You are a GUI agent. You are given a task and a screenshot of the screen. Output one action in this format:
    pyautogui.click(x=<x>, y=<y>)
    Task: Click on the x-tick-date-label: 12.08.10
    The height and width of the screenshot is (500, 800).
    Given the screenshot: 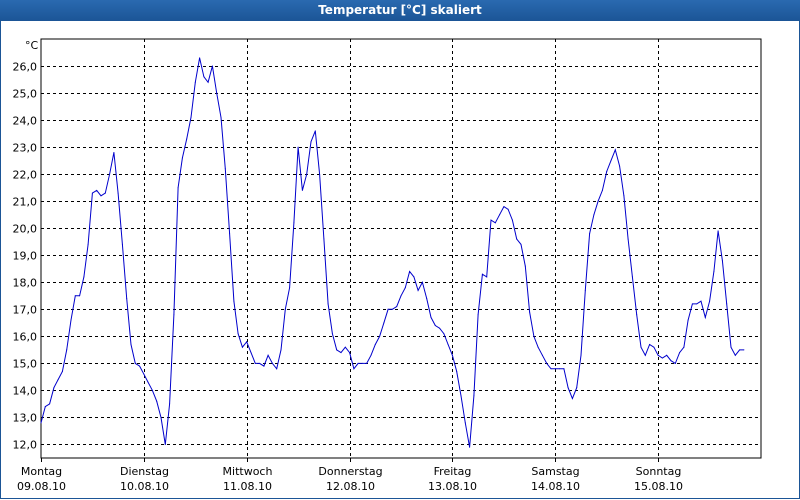 What is the action you would take?
    pyautogui.click(x=350, y=486)
    